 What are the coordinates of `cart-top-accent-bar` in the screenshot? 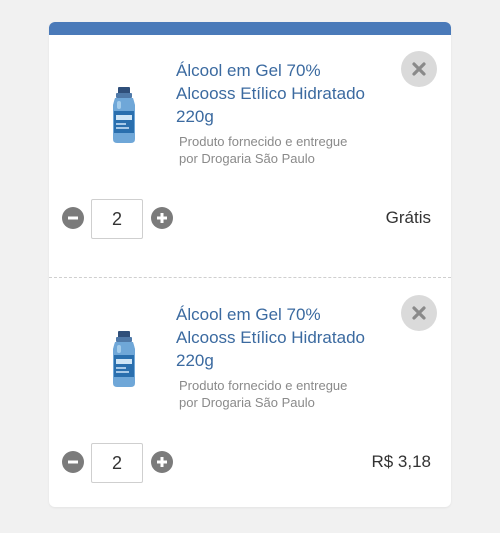 It's located at (250, 28).